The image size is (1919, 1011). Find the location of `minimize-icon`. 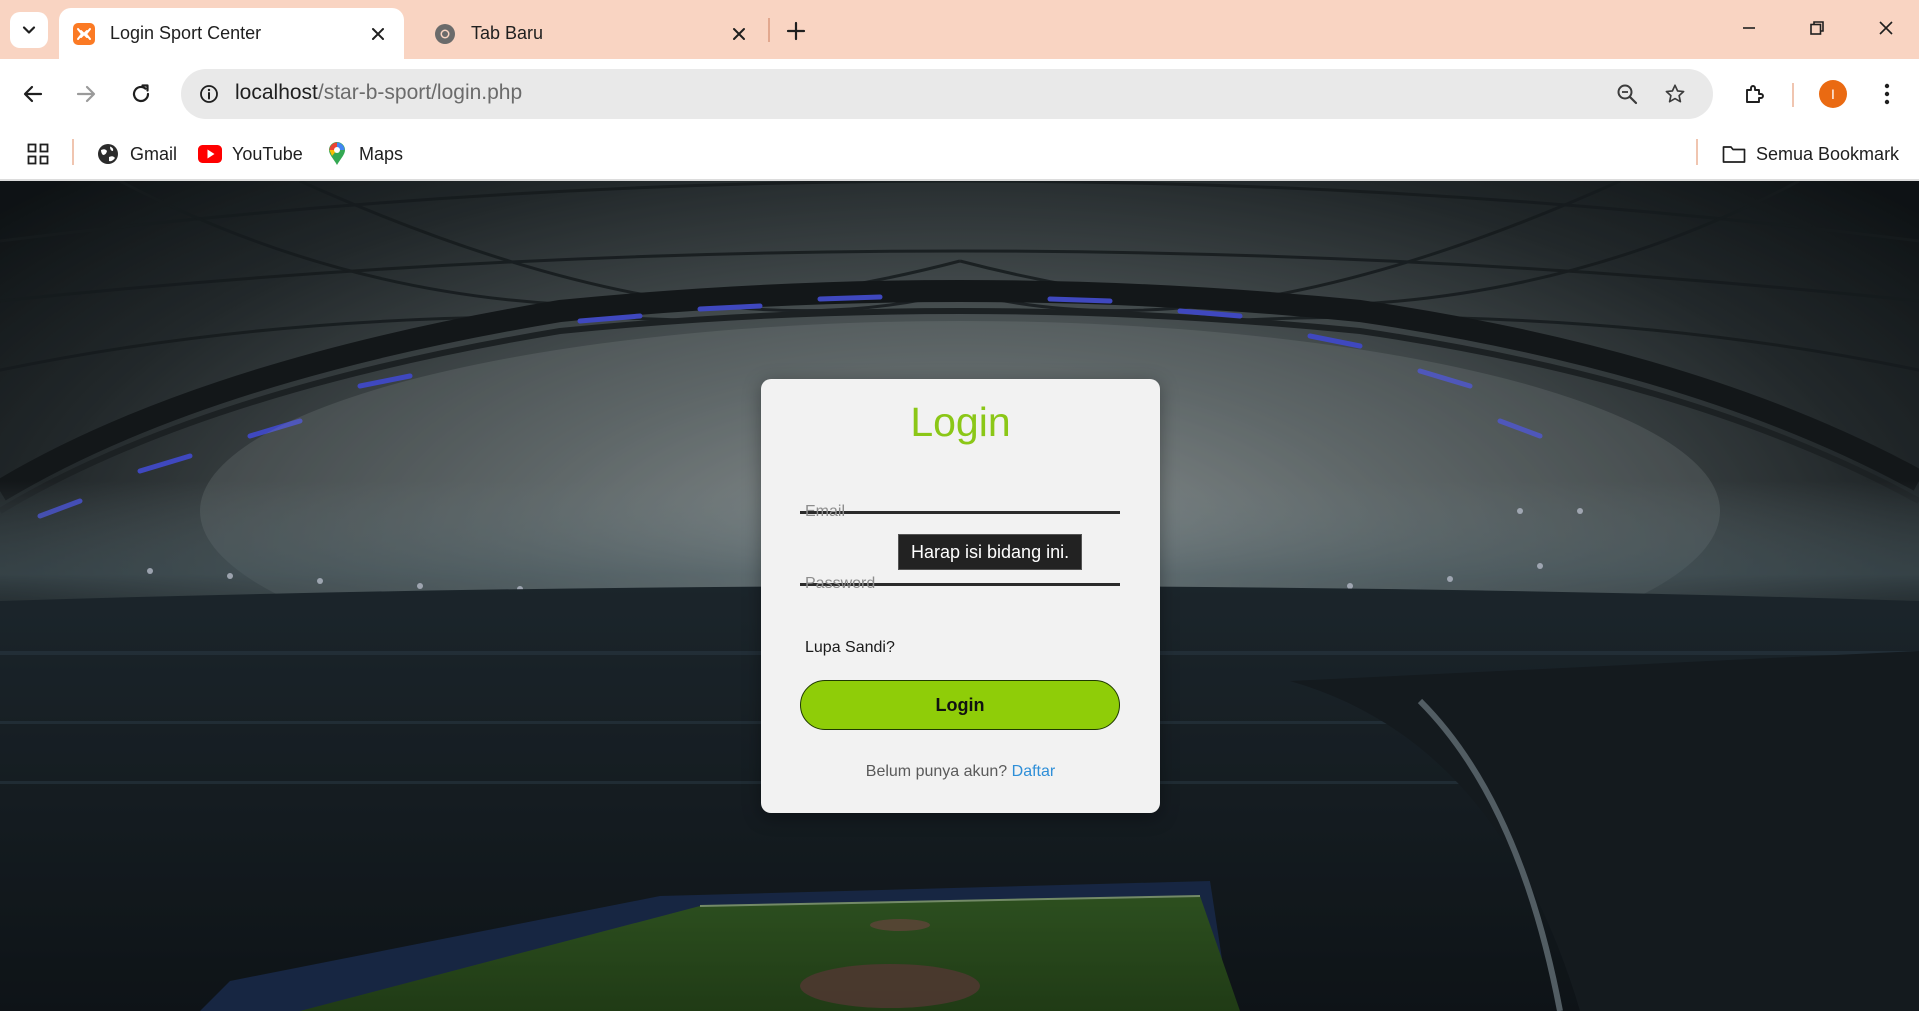

minimize-icon is located at coordinates (1749, 28).